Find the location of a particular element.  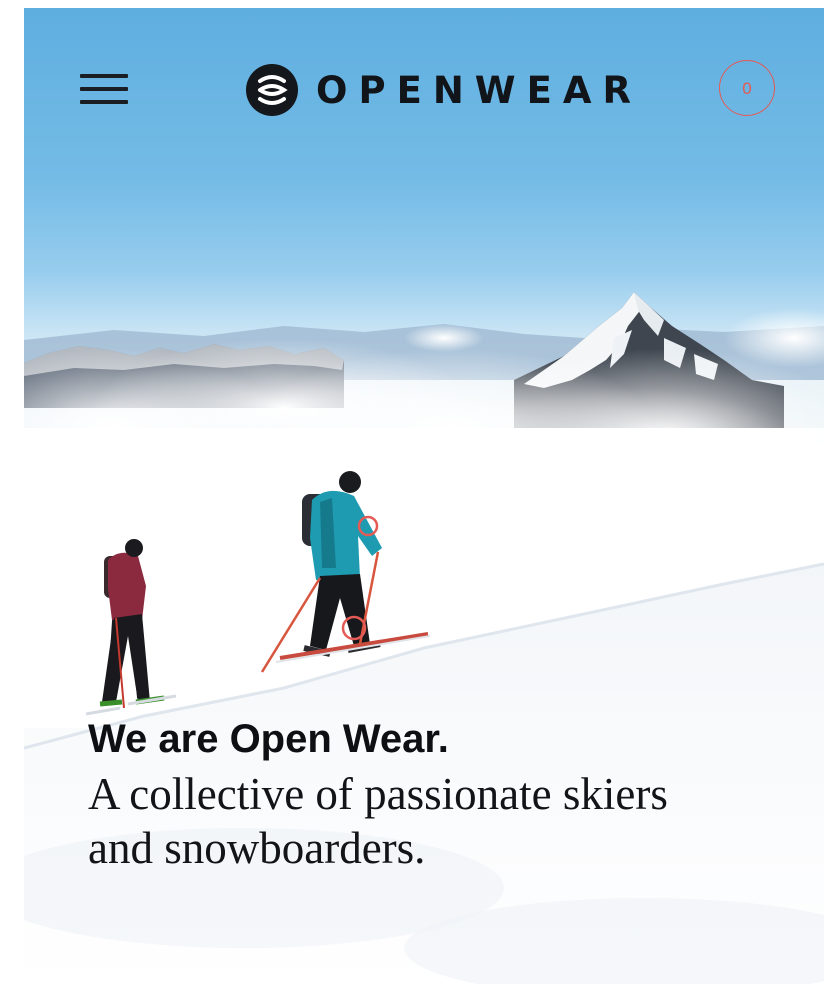

openwear-logo-icon is located at coordinates (272, 90).